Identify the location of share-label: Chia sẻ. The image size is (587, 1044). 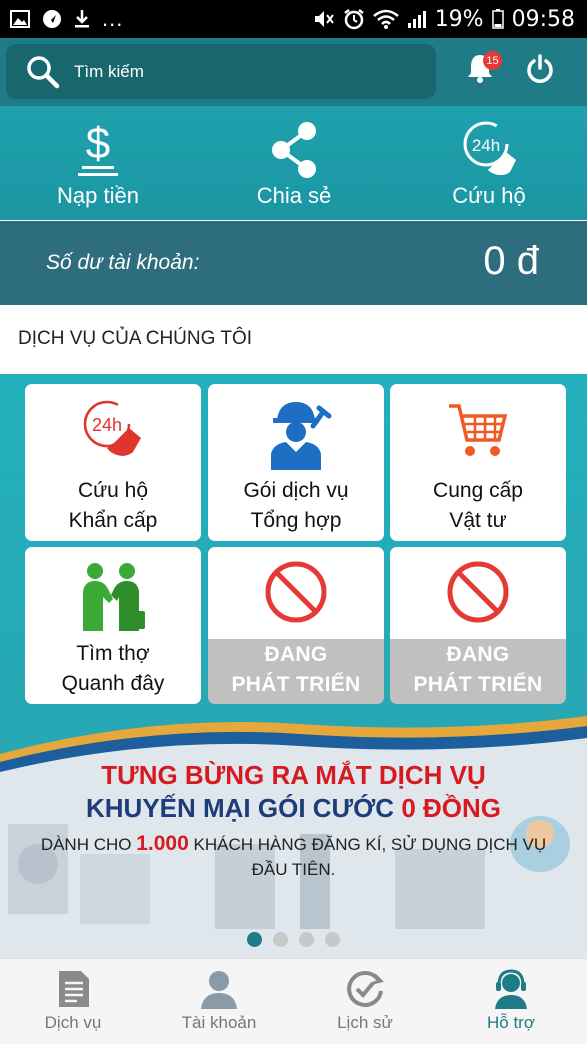
(294, 195).